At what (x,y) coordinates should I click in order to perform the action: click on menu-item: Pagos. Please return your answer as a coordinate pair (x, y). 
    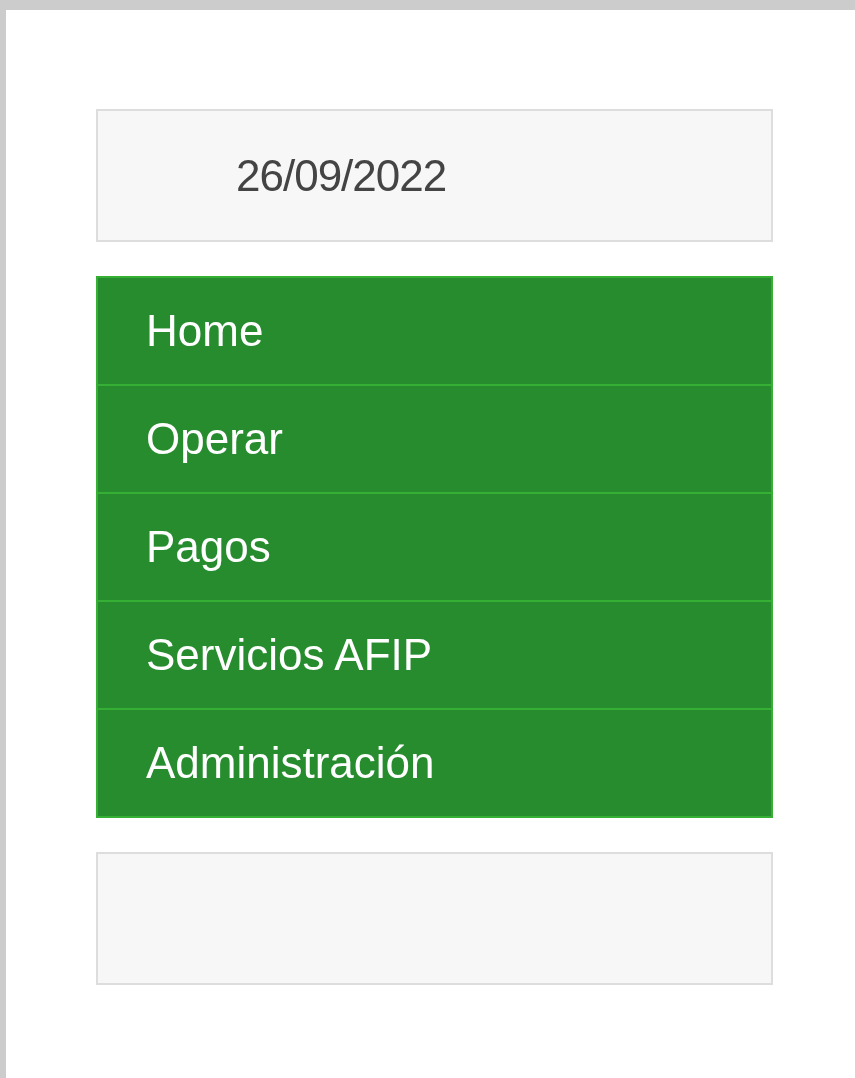
    Looking at the image, I should click on (434, 546).